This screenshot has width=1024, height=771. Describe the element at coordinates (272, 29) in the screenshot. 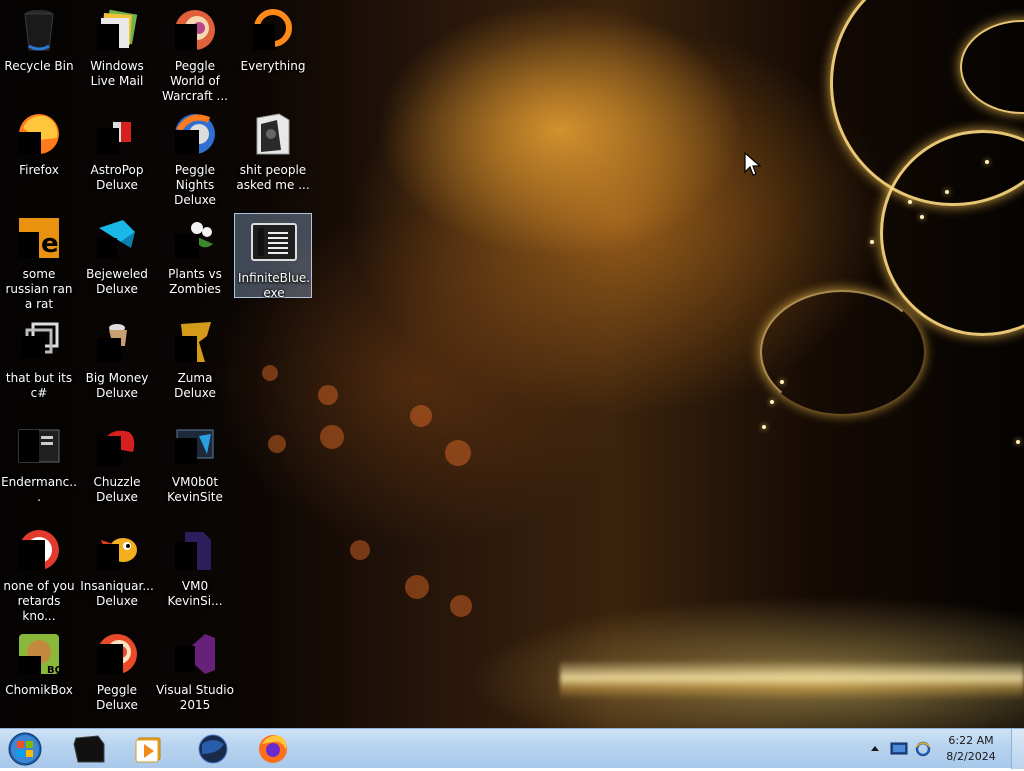

I see `everything-icon` at that location.